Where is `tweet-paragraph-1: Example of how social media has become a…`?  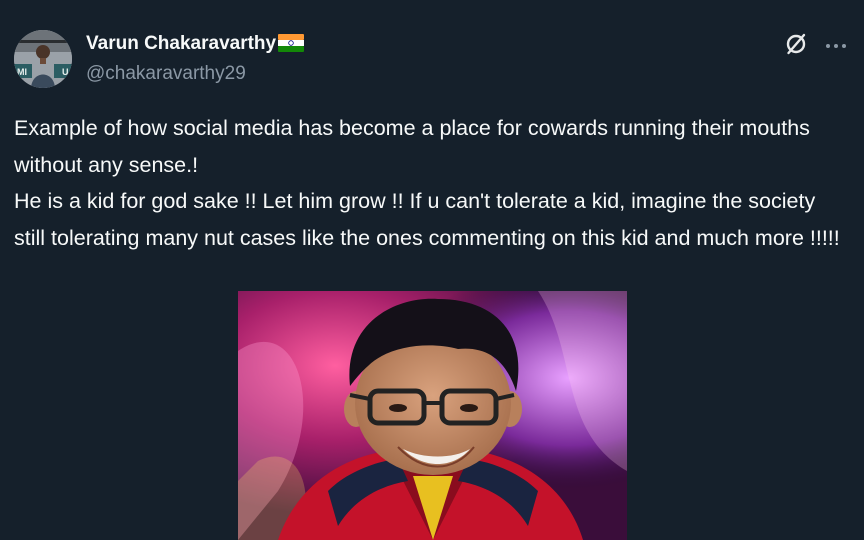
tweet-paragraph-1: Example of how social media has become a… is located at coordinates (412, 146).